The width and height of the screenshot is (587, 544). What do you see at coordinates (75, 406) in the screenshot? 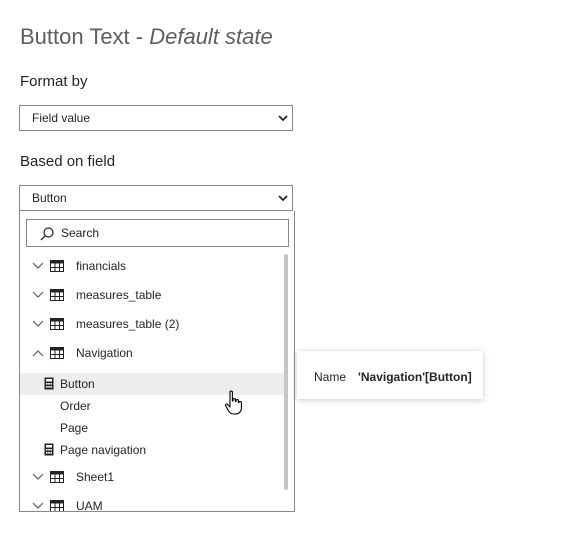
I see `field-item-label: Order` at bounding box center [75, 406].